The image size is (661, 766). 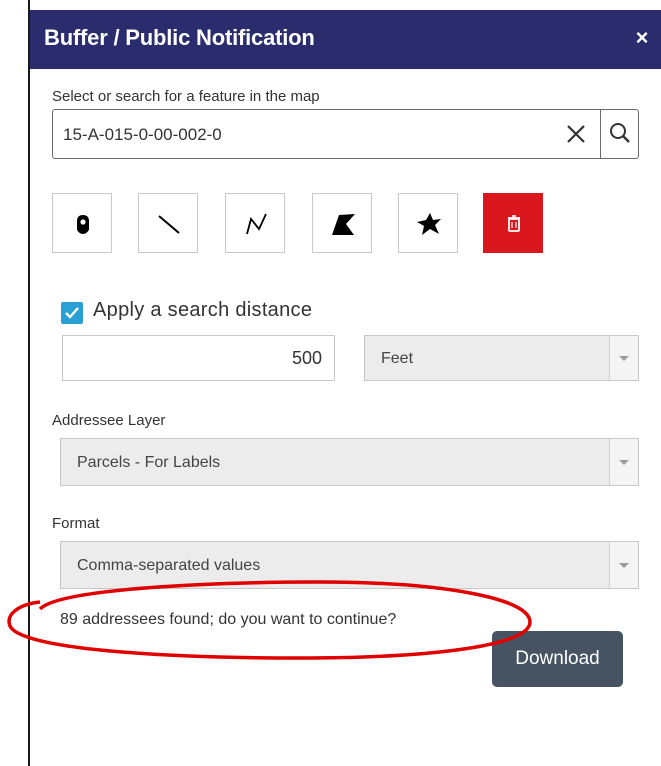 I want to click on polyline-icon, so click(x=256, y=224).